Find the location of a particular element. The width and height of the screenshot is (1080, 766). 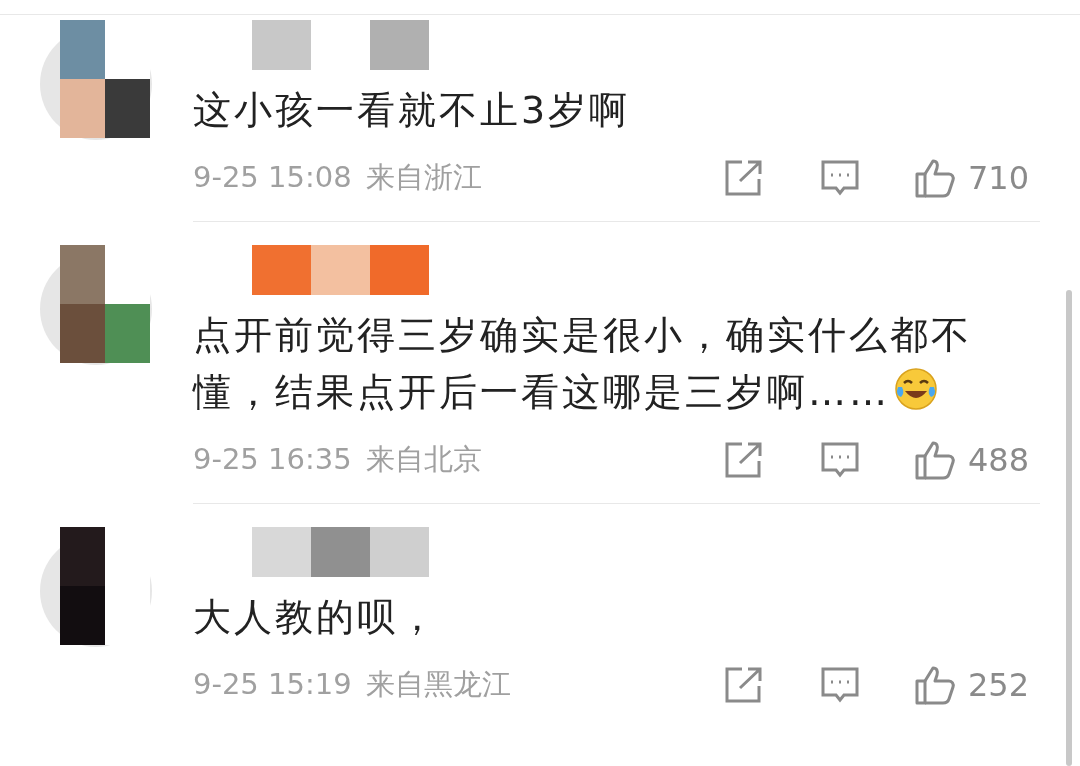

scrollbar is located at coordinates (1069, 528).